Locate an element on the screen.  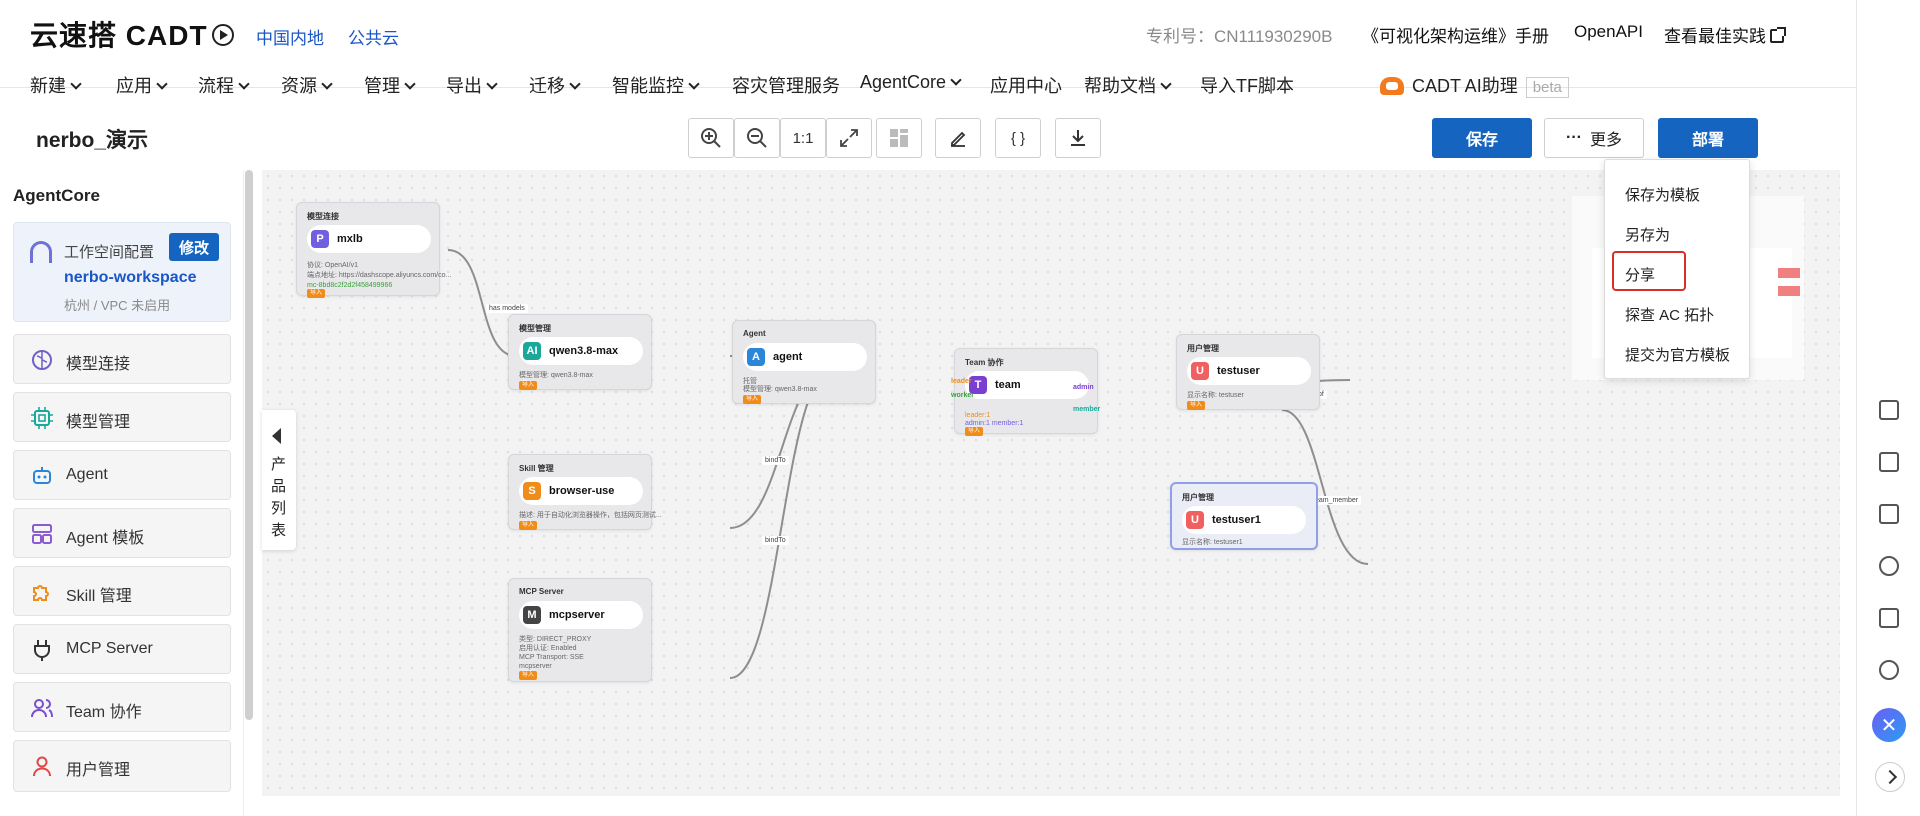
node-header: Skill 管理 is located at coordinates (536, 468).